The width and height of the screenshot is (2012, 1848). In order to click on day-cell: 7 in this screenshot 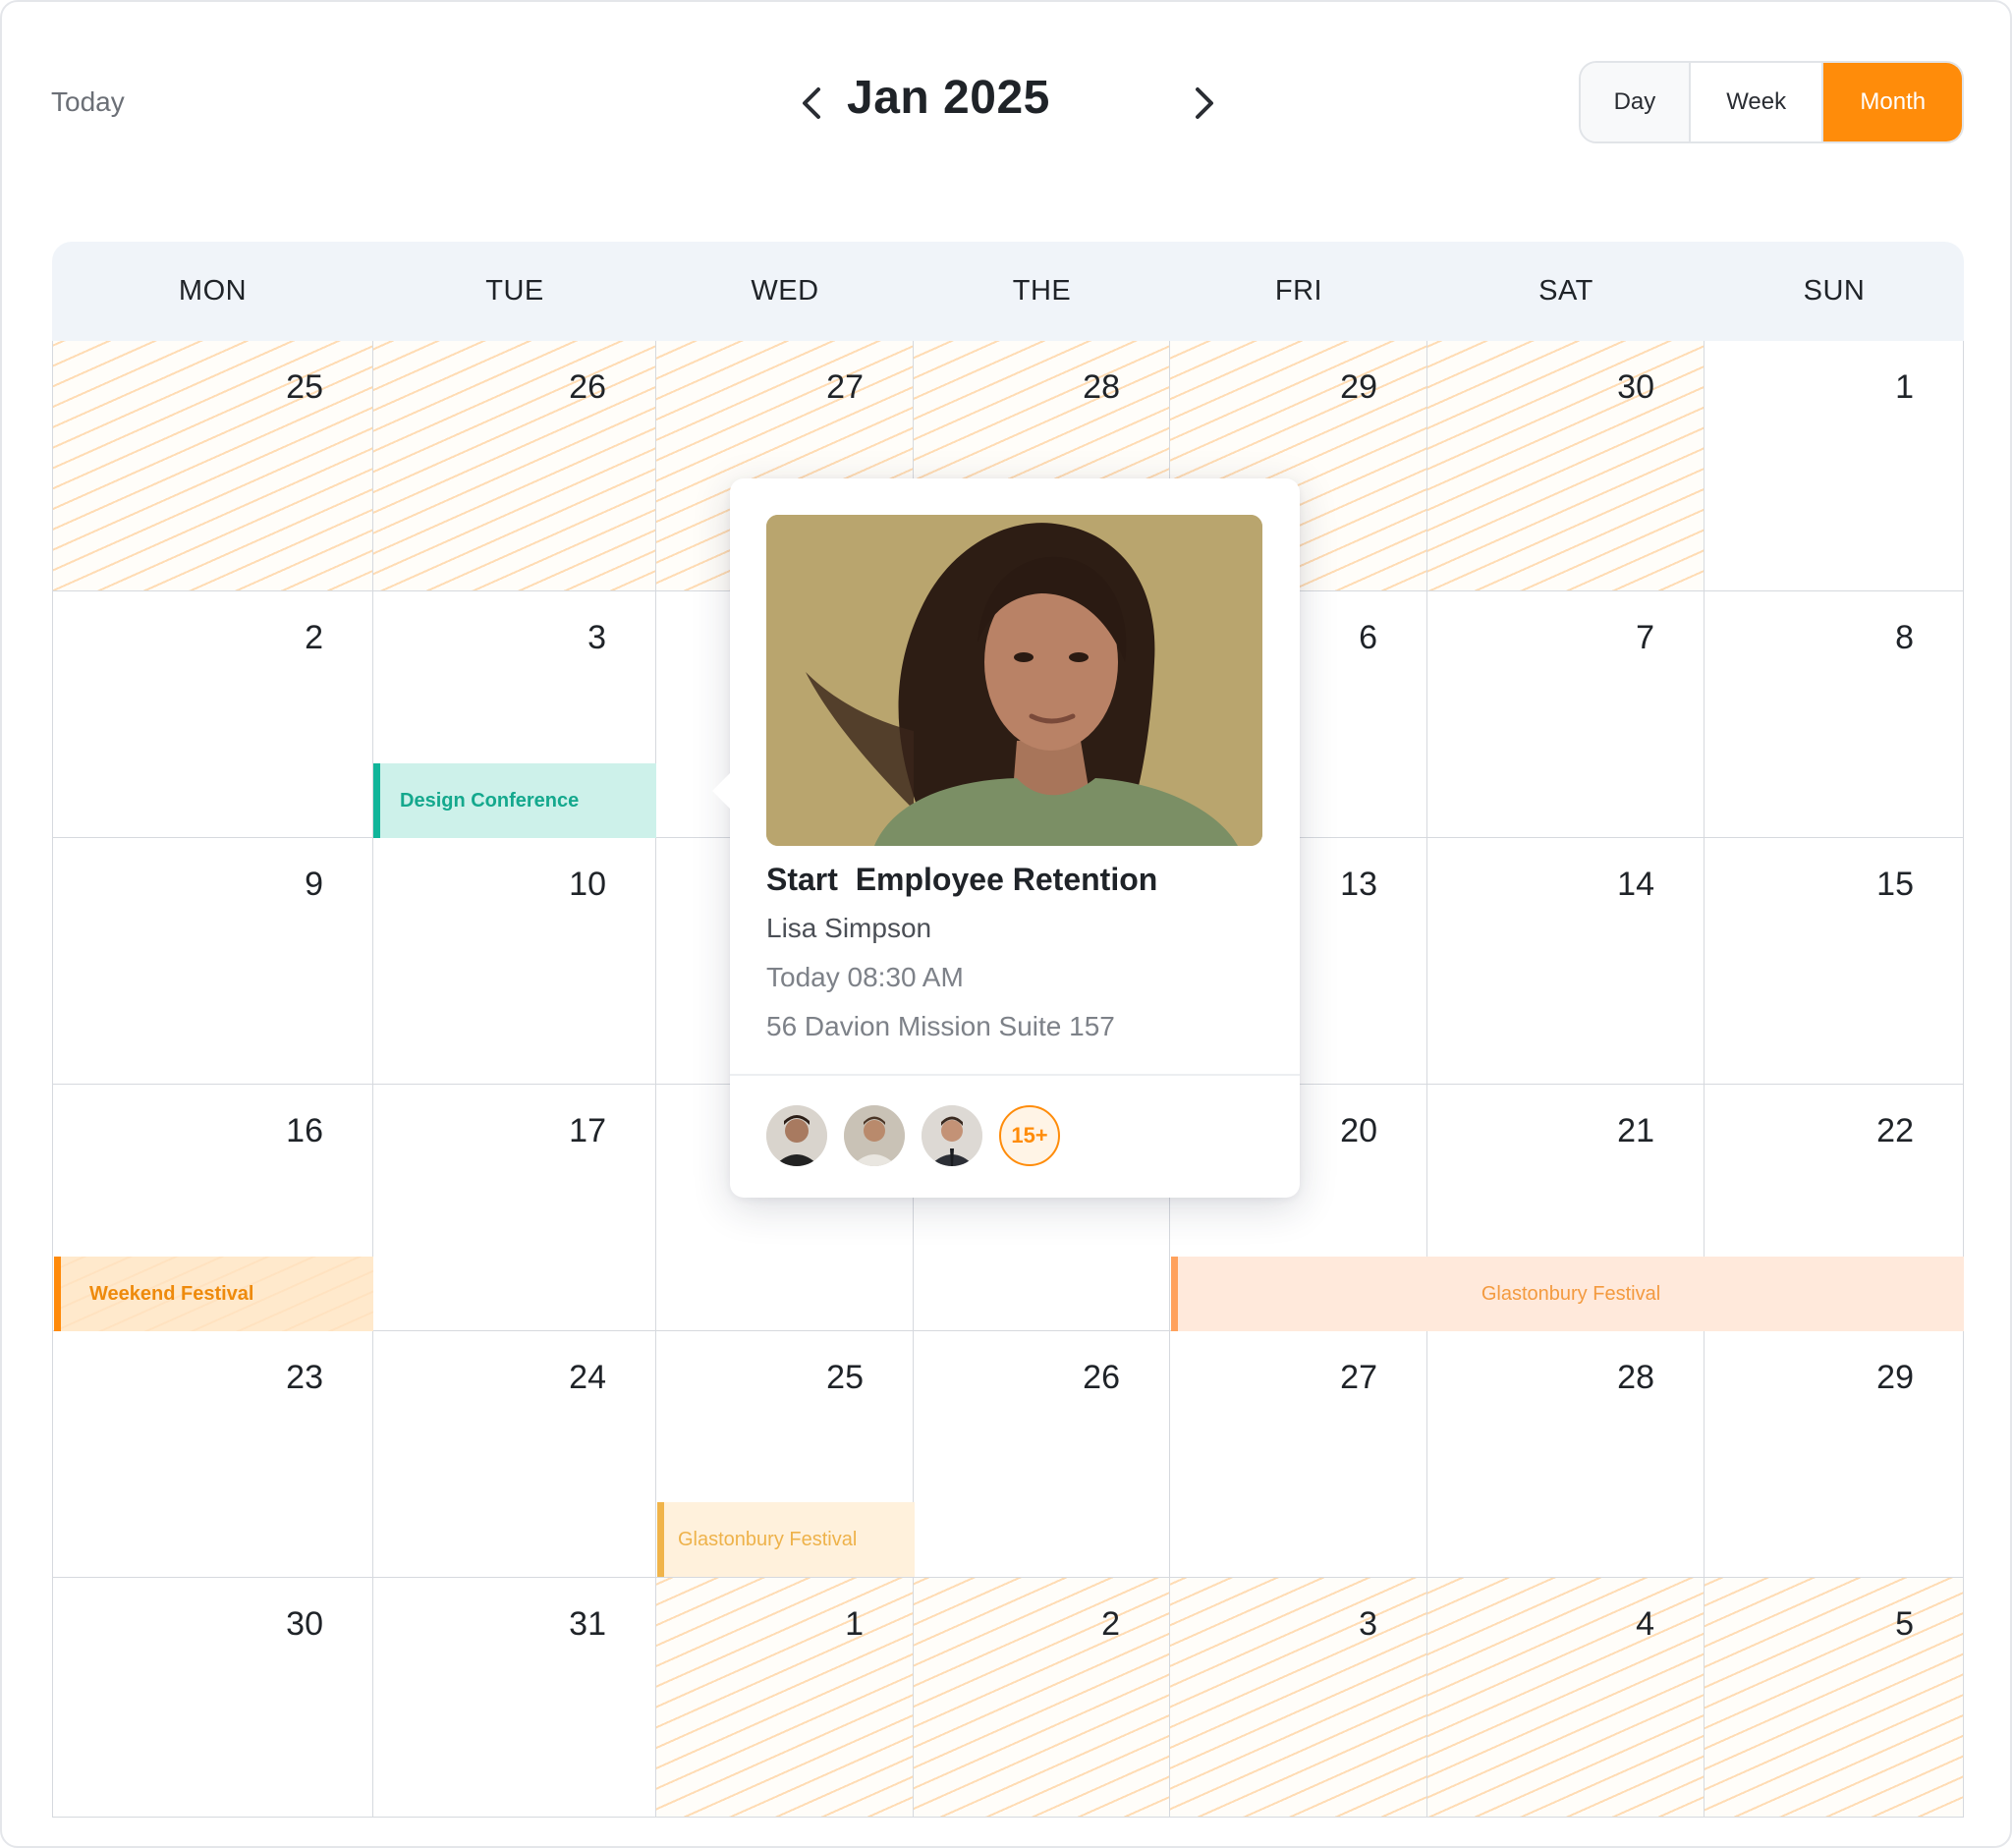, I will do `click(1566, 714)`.